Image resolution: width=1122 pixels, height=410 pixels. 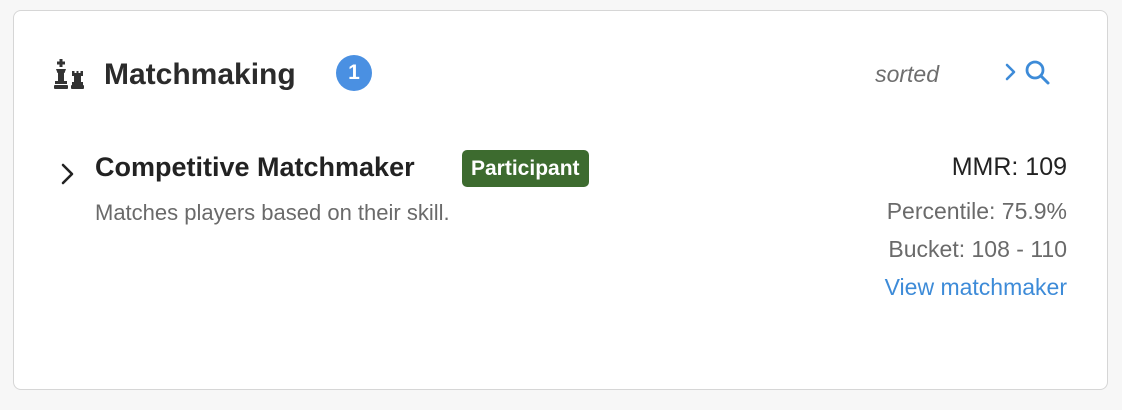 What do you see at coordinates (272, 212) in the screenshot?
I see `matchmaker-description: Matches players based on their skill.` at bounding box center [272, 212].